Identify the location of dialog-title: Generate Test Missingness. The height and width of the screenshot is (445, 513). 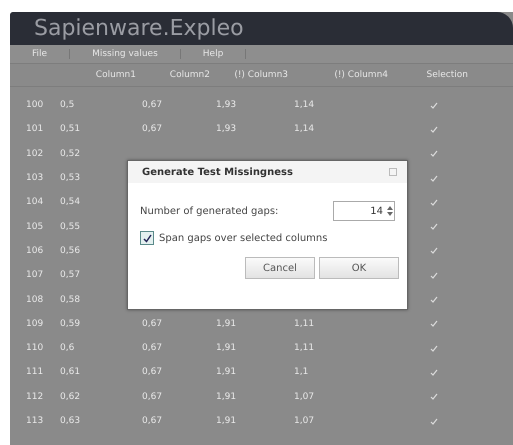
(217, 172).